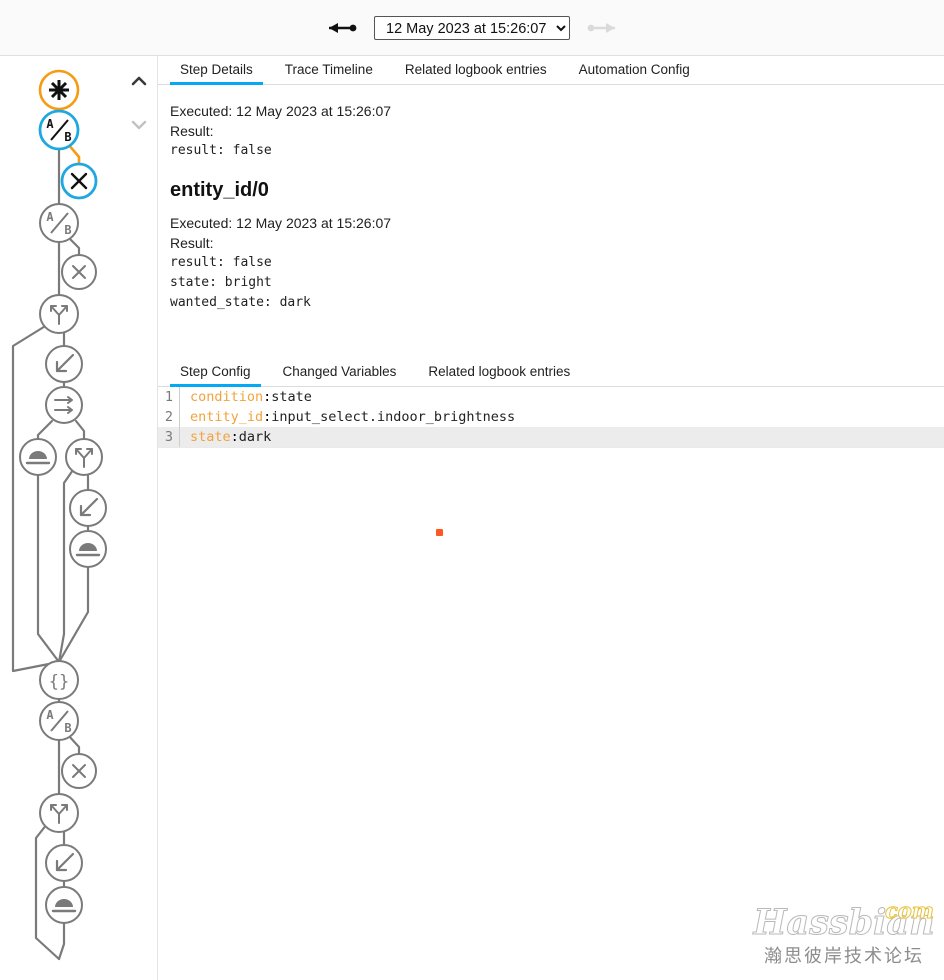  Describe the element at coordinates (139, 81) in the screenshot. I see `chevron-up-icon` at that location.